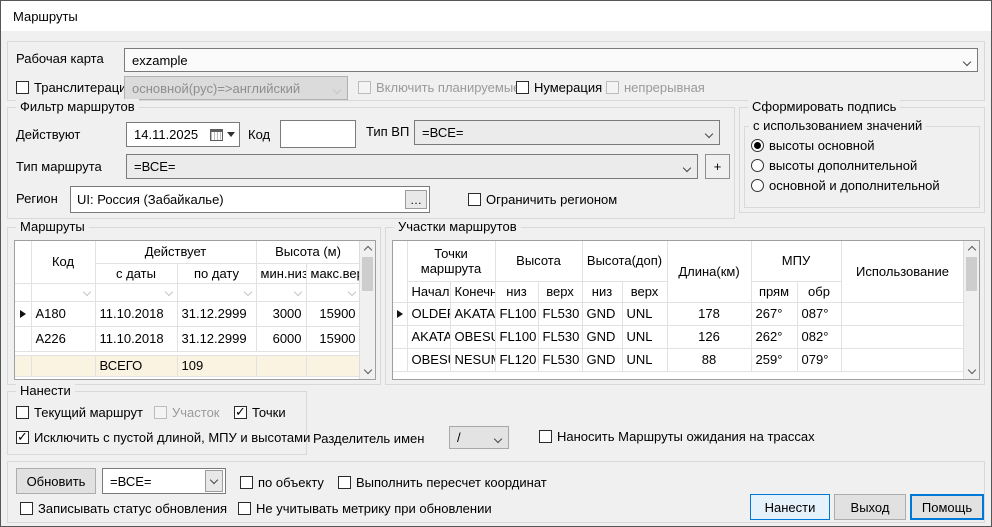 This screenshot has height=527, width=992. I want to click on cell-back: 087°, so click(819, 314).